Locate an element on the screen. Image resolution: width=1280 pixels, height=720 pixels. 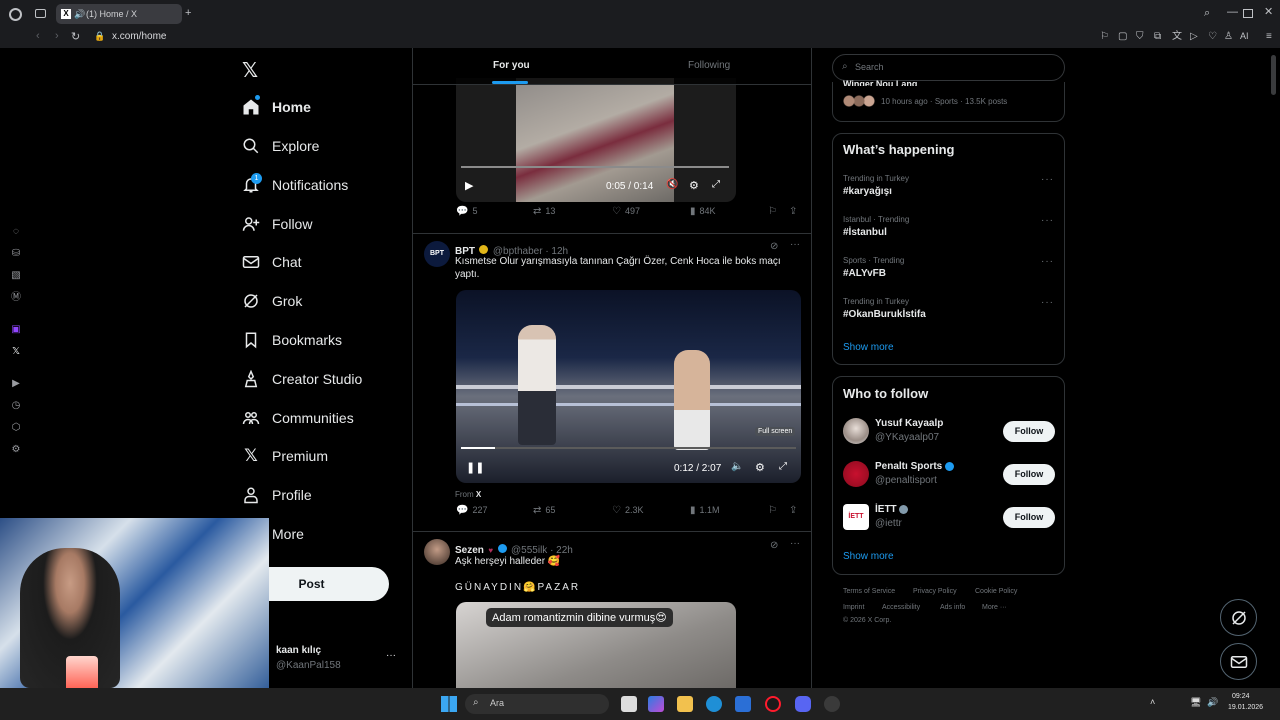
nav-premium: 𝕏 Premium is located at coordinates (284, 456).